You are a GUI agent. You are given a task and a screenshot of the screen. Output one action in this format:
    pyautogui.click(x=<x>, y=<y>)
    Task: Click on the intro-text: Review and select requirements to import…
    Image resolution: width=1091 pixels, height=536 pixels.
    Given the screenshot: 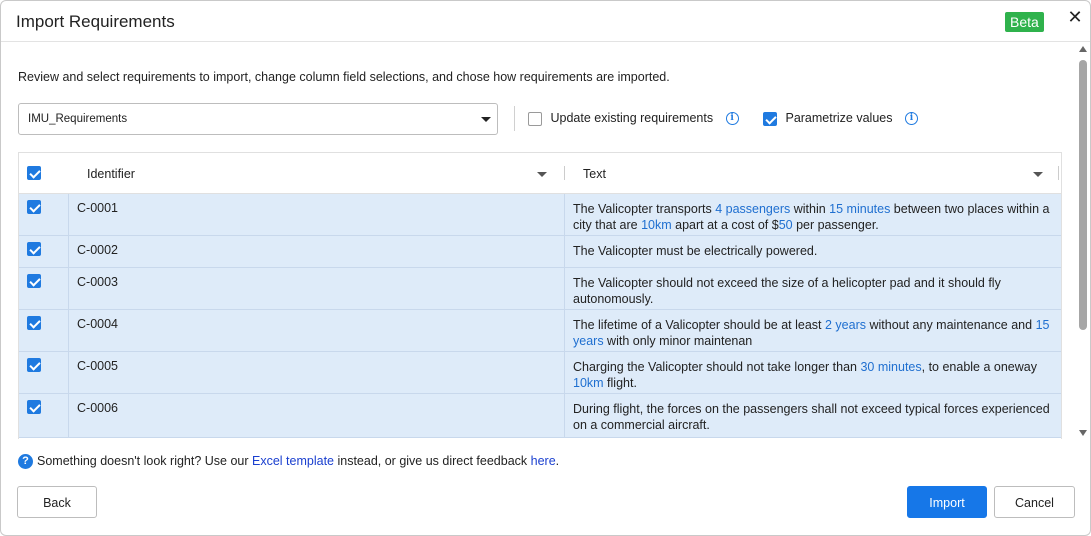 What is the action you would take?
    pyautogui.click(x=344, y=77)
    